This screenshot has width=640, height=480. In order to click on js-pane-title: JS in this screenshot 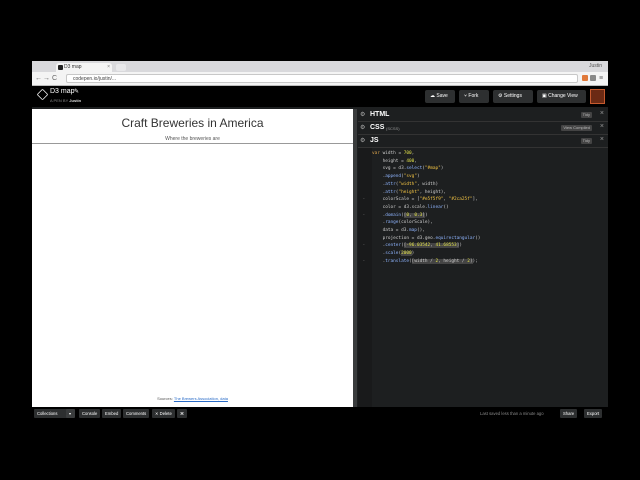, I will do `click(374, 140)`.